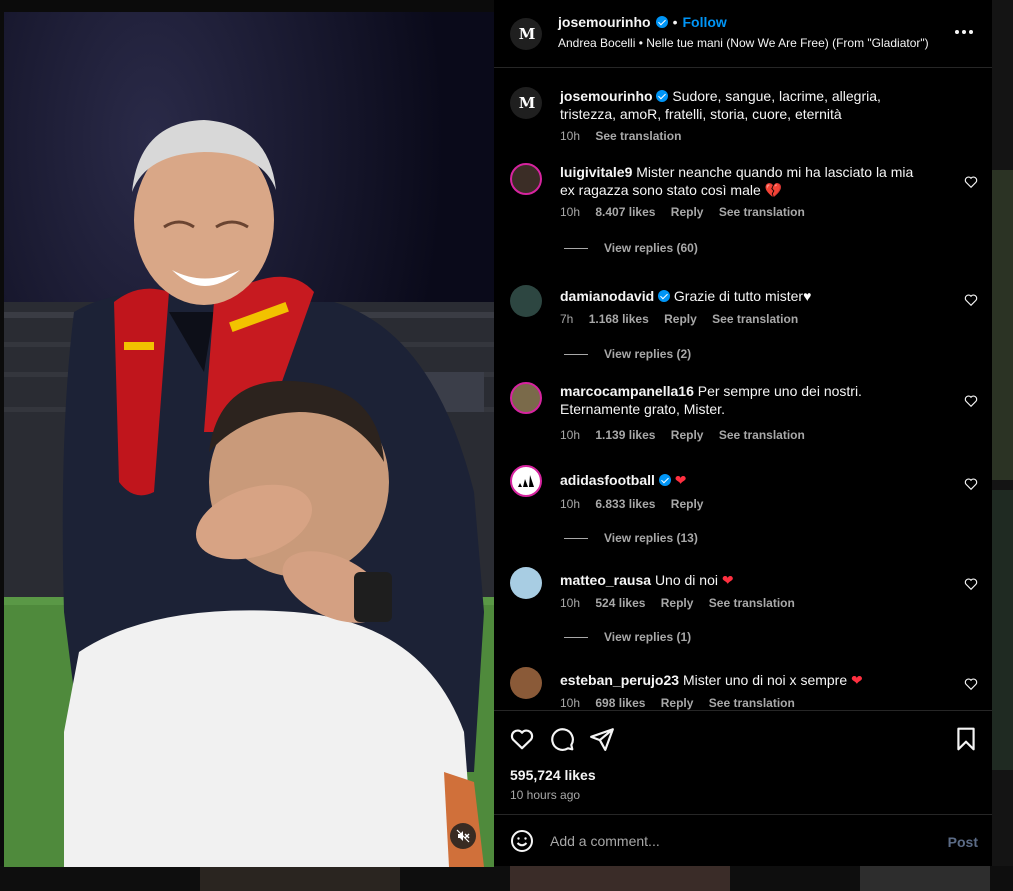 The height and width of the screenshot is (891, 1013). What do you see at coordinates (562, 739) in the screenshot?
I see `comment-icon` at bounding box center [562, 739].